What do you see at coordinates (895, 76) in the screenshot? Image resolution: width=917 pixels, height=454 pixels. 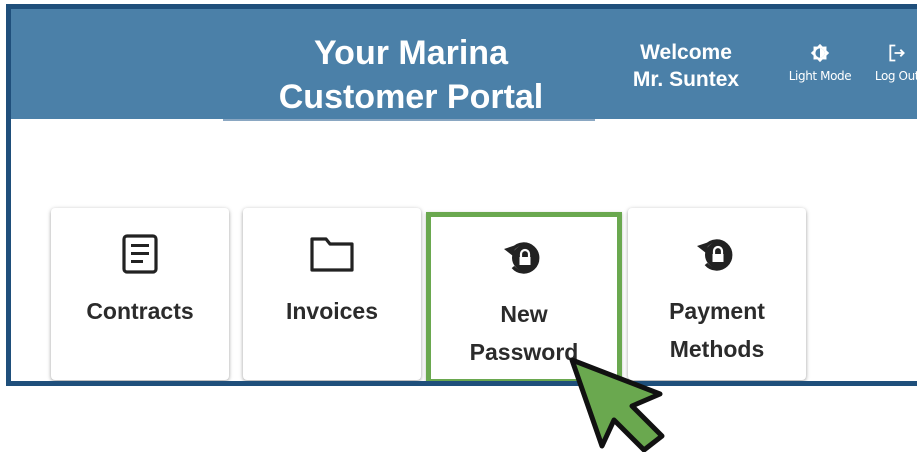 I see `log-out-label: Log Out` at bounding box center [895, 76].